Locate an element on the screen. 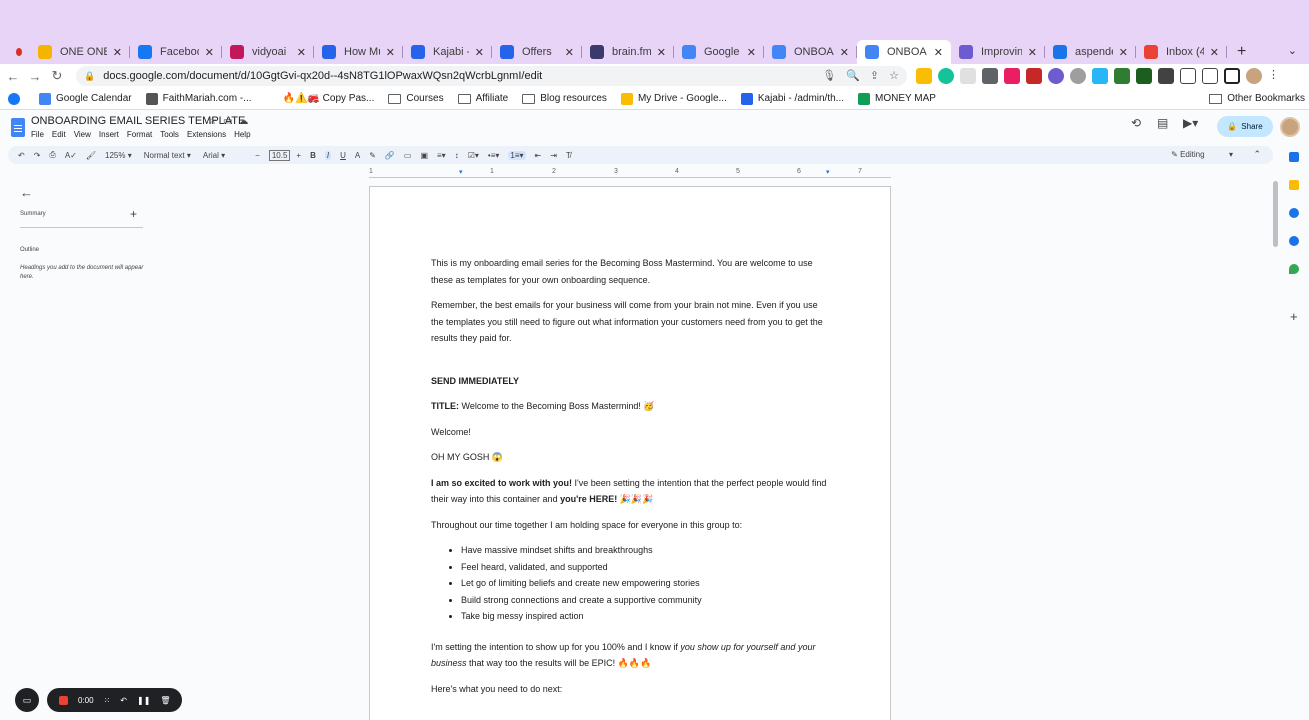 The height and width of the screenshot is (720, 1309). increase-indent-icon: ⇥ is located at coordinates (553, 155).